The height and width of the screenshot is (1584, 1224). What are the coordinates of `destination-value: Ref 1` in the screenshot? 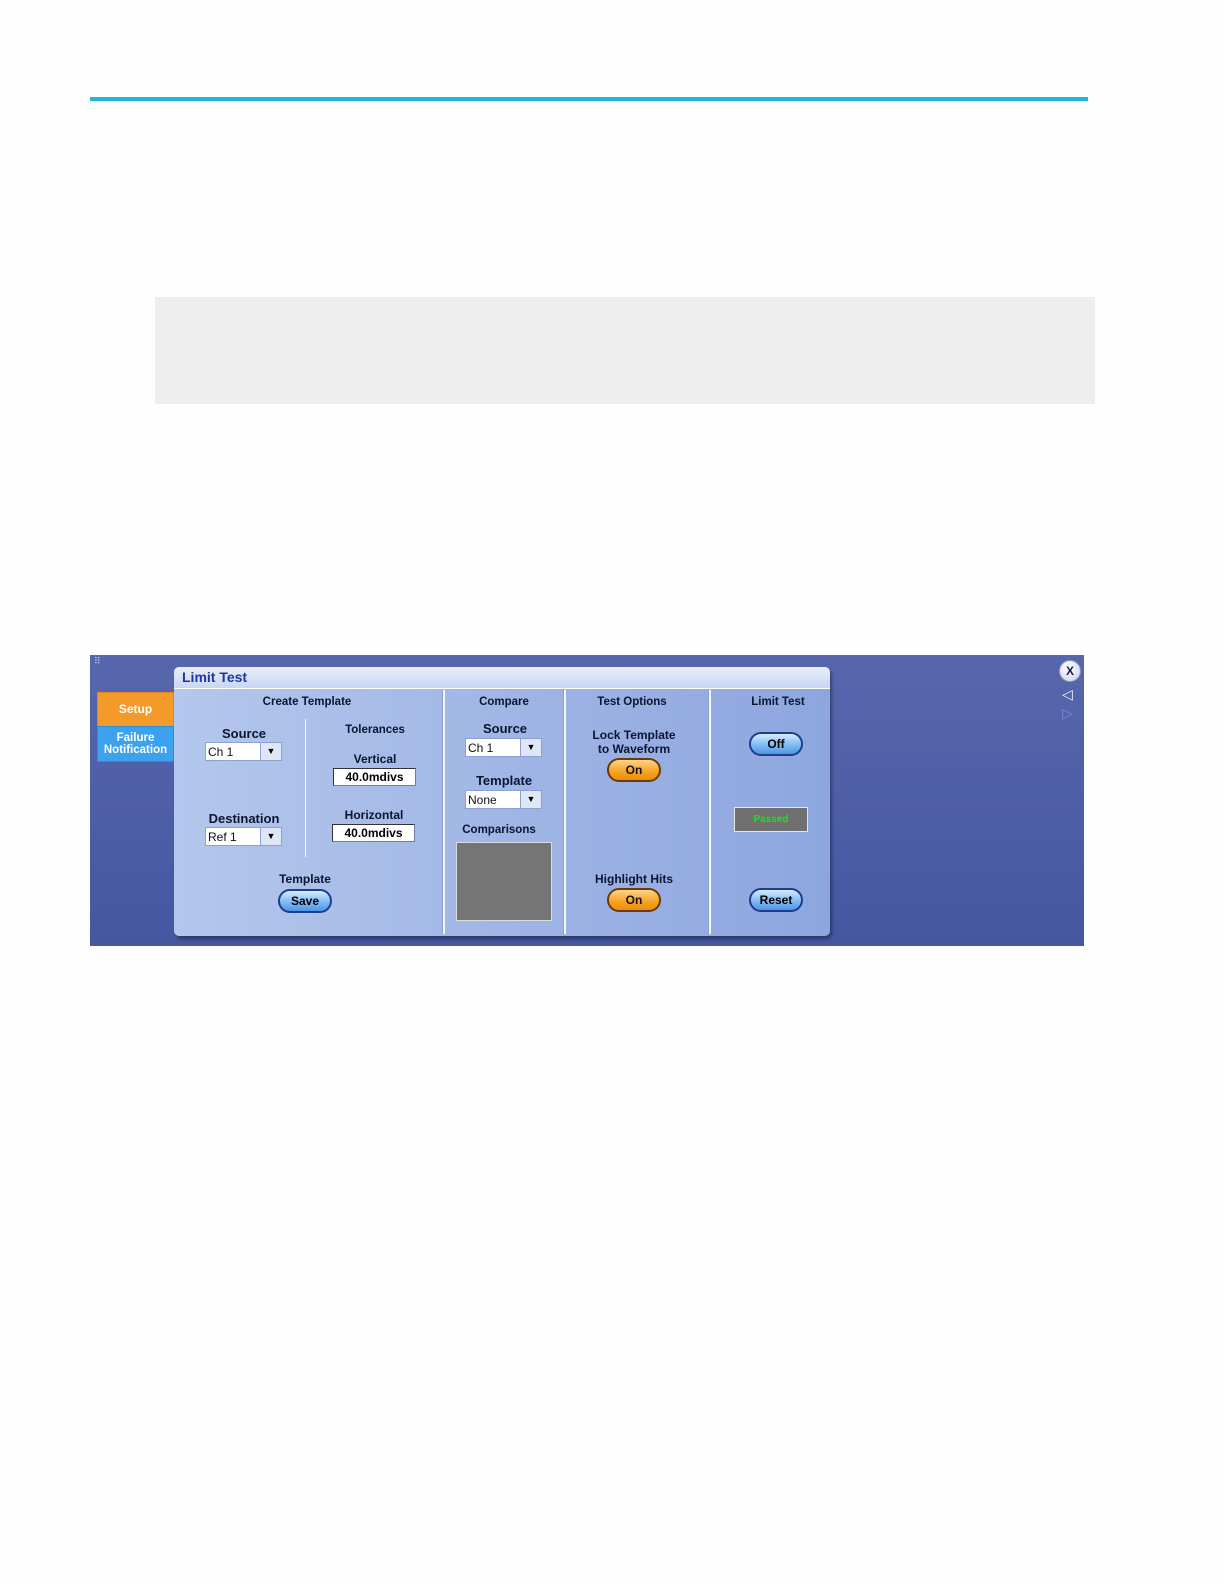 It's located at (222, 837).